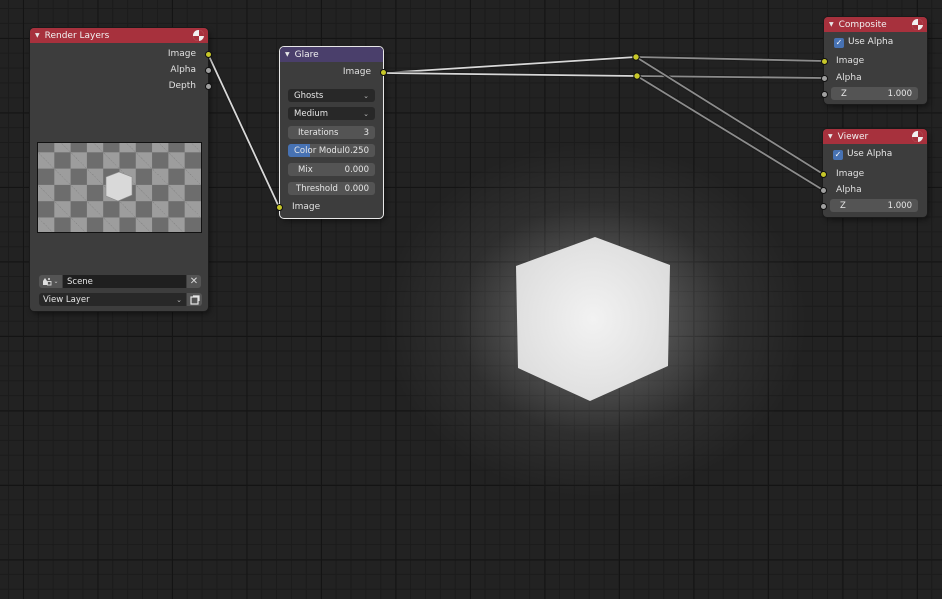 The image size is (942, 599). I want to click on color-modulation-slider: Color Modul 0.250, so click(331, 150).